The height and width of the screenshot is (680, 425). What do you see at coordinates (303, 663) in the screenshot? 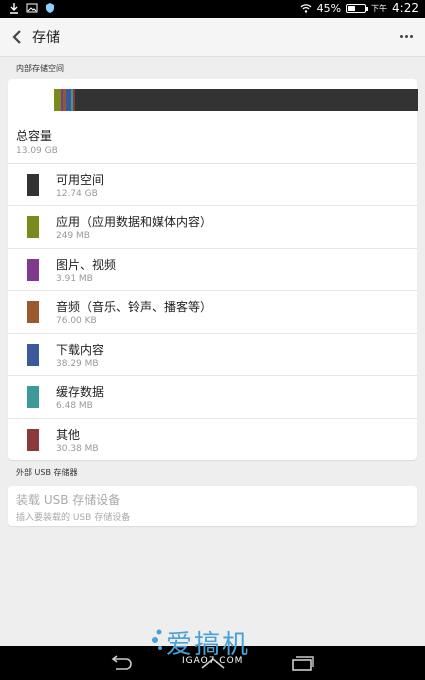
I see `nav-recent-apps-icon` at bounding box center [303, 663].